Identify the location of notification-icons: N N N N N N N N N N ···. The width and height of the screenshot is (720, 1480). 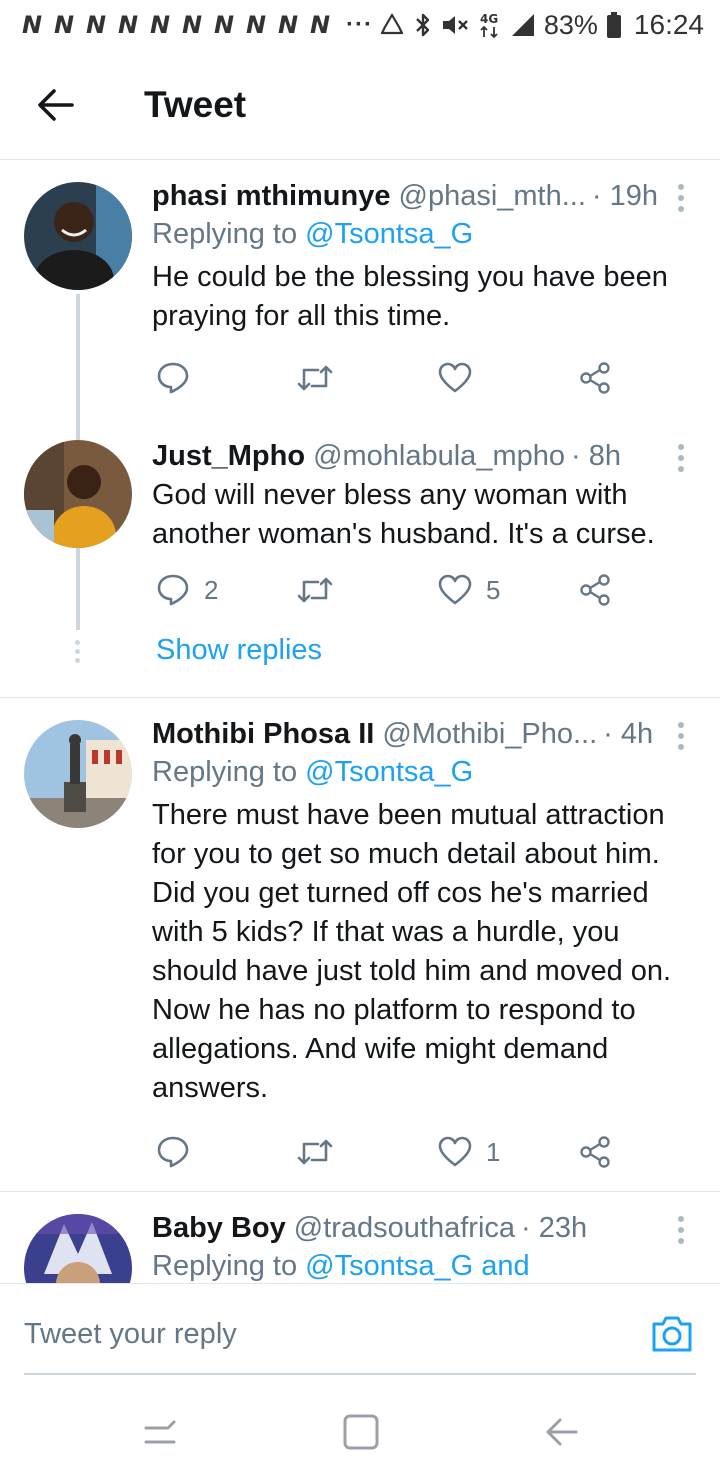
(195, 25).